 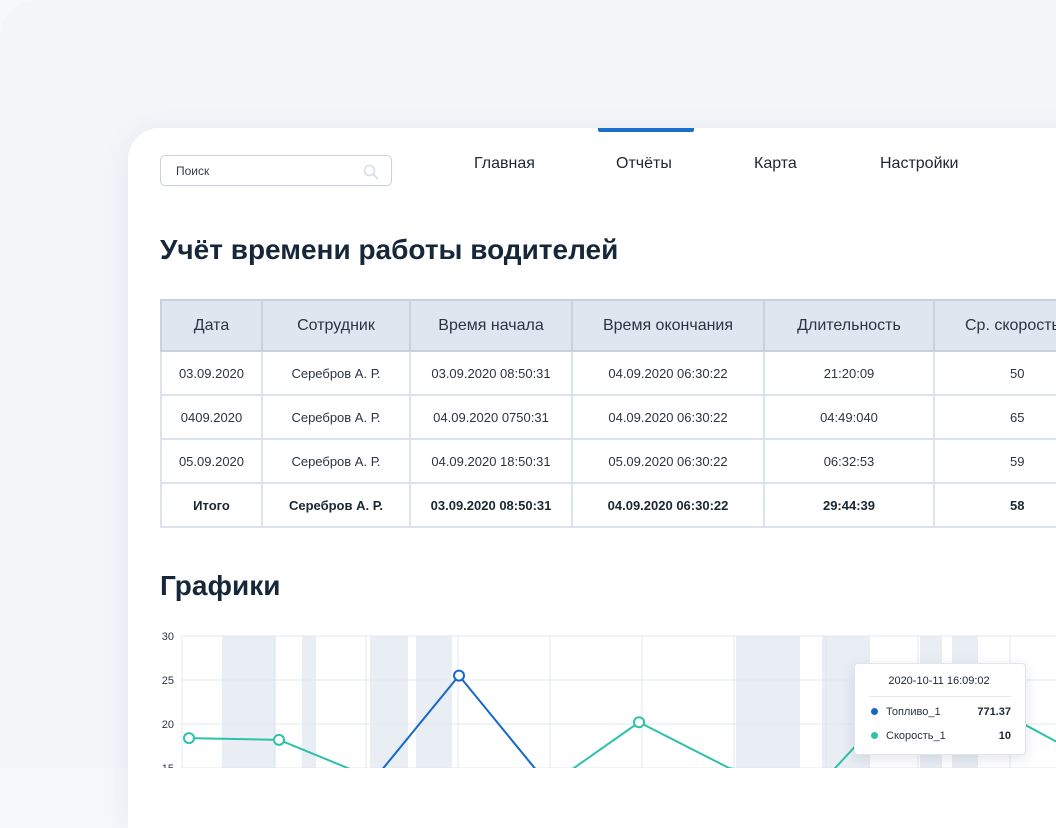 I want to click on column-header: Время окончания, so click(x=668, y=325).